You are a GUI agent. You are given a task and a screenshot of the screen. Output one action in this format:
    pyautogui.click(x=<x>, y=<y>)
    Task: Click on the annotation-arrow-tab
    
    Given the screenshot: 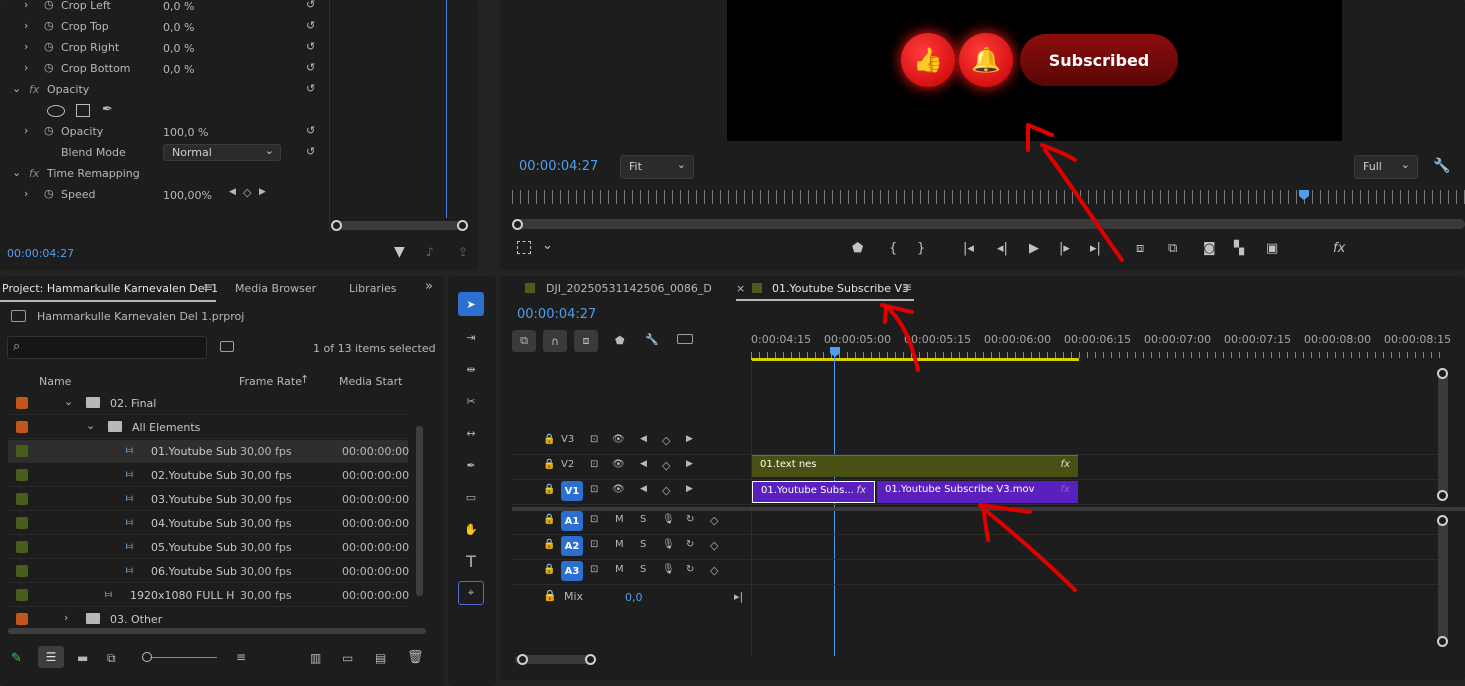 What is the action you would take?
    pyautogui.click(x=900, y=337)
    